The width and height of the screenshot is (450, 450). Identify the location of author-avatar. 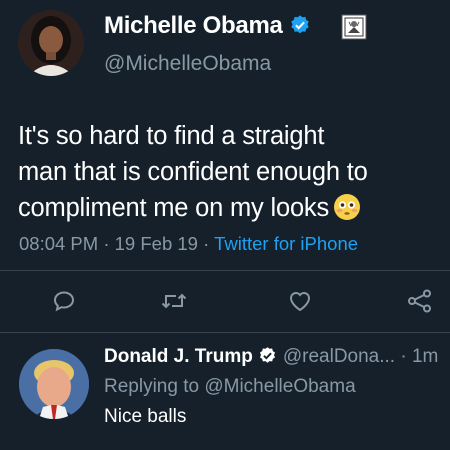
(51, 43).